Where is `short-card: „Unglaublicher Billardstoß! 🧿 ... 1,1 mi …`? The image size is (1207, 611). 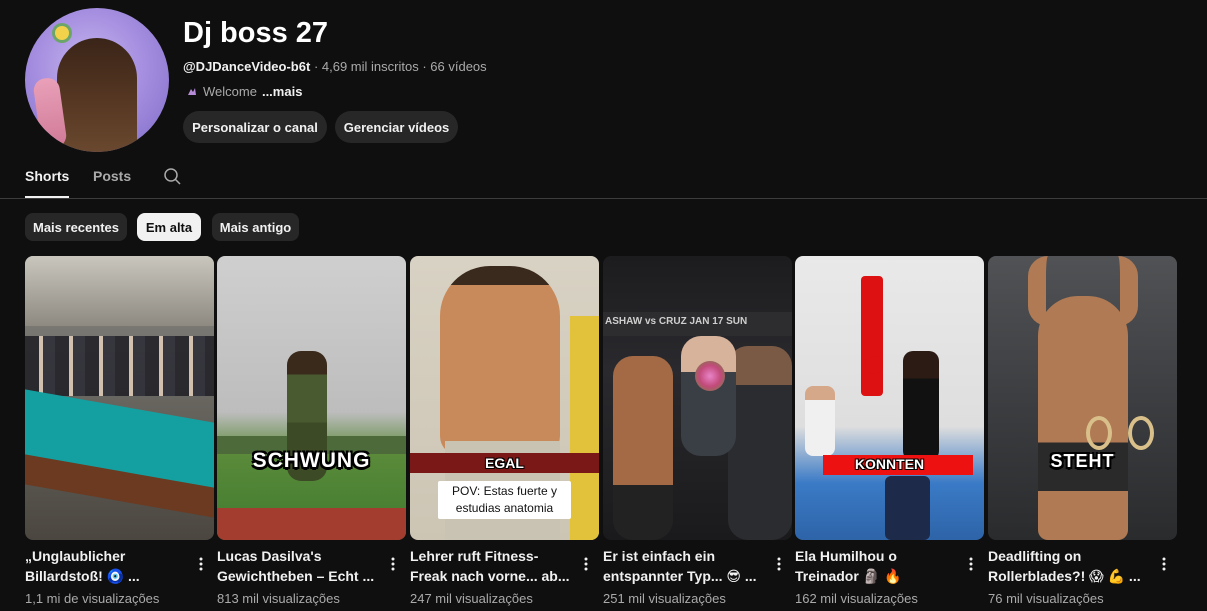
short-card: „Unglaublicher Billardstoß! 🧿 ... 1,1 mi … is located at coordinates (119, 431).